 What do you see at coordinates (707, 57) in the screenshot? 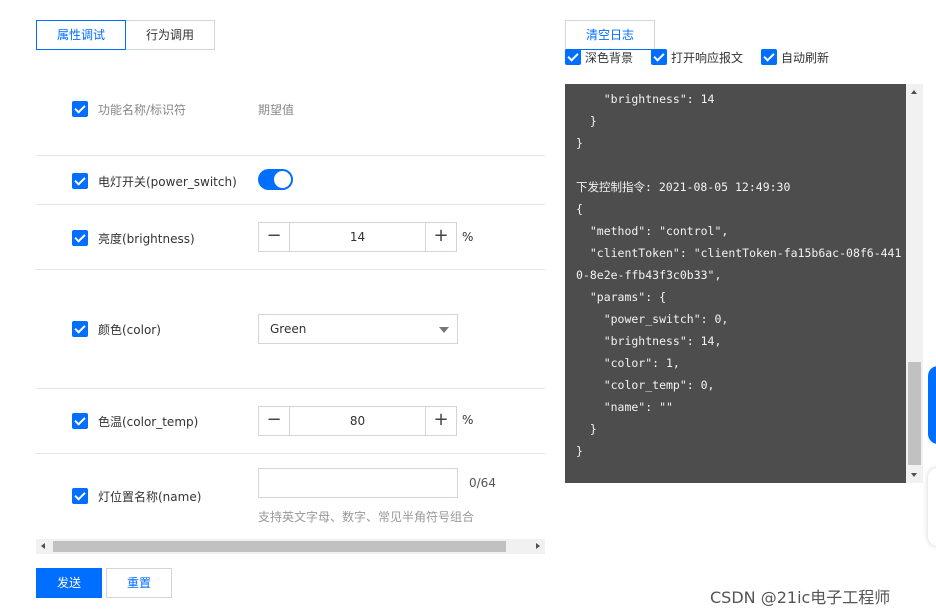
I see `show-response-label: 打开响应报文` at bounding box center [707, 57].